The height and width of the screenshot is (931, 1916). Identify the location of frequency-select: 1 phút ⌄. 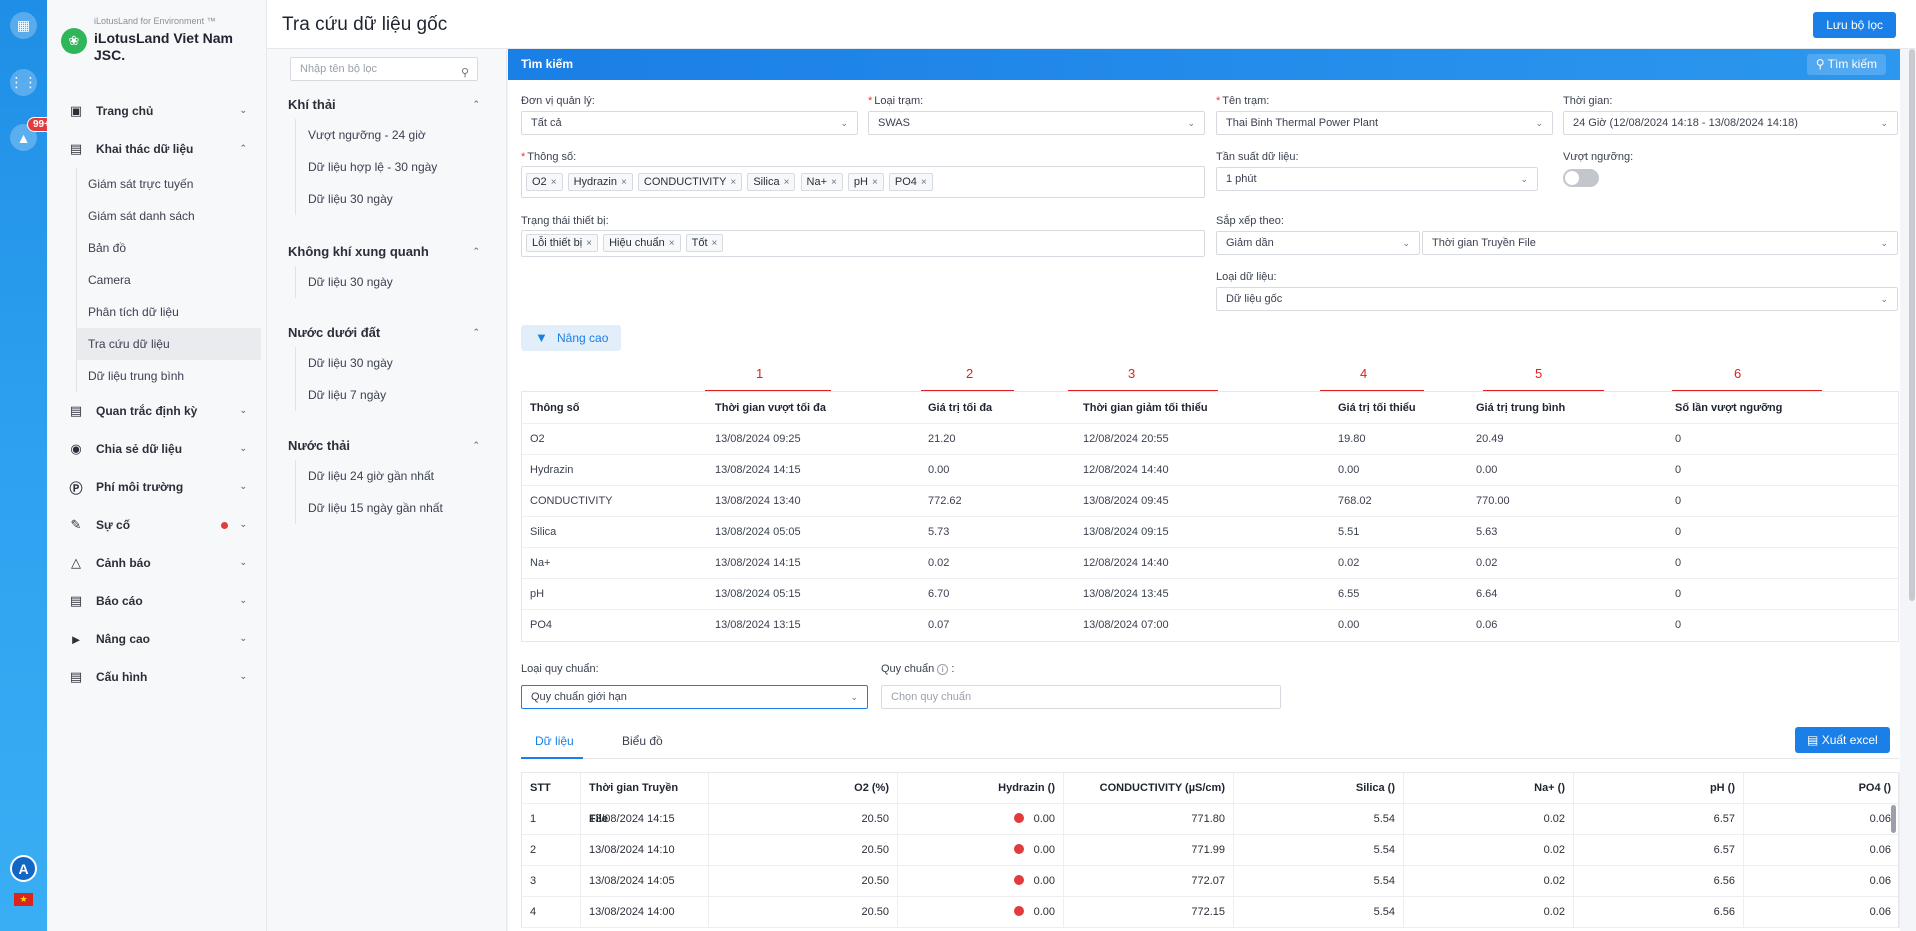
(1377, 179).